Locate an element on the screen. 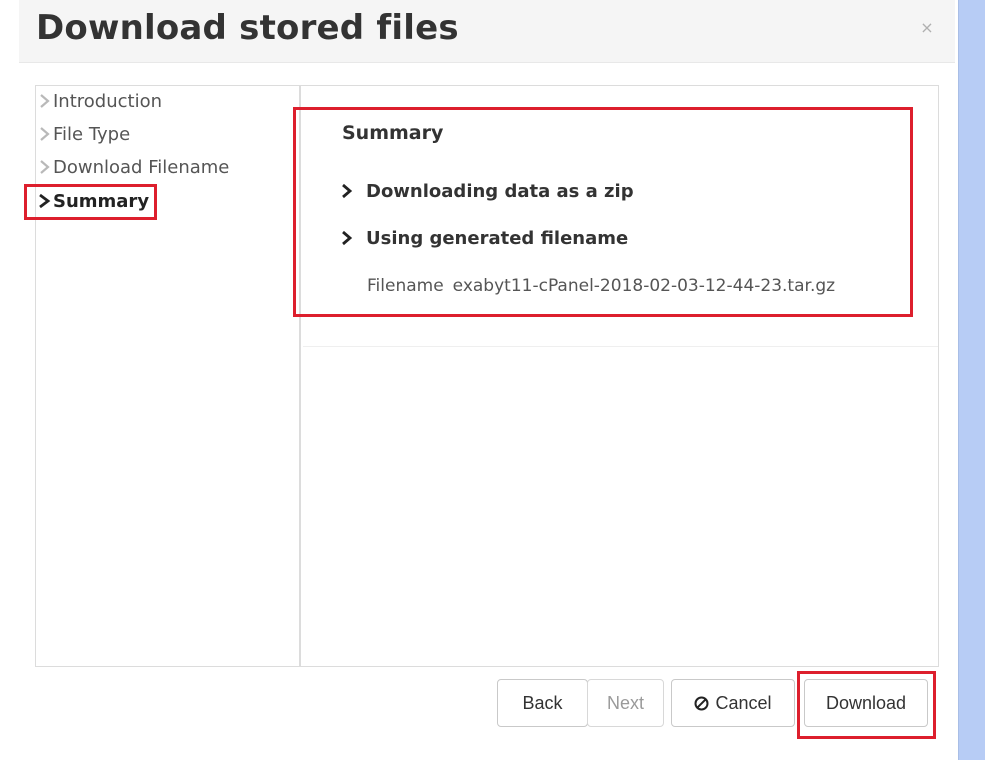  summary-item-filename-mode: Using generated filename is located at coordinates (483, 238).